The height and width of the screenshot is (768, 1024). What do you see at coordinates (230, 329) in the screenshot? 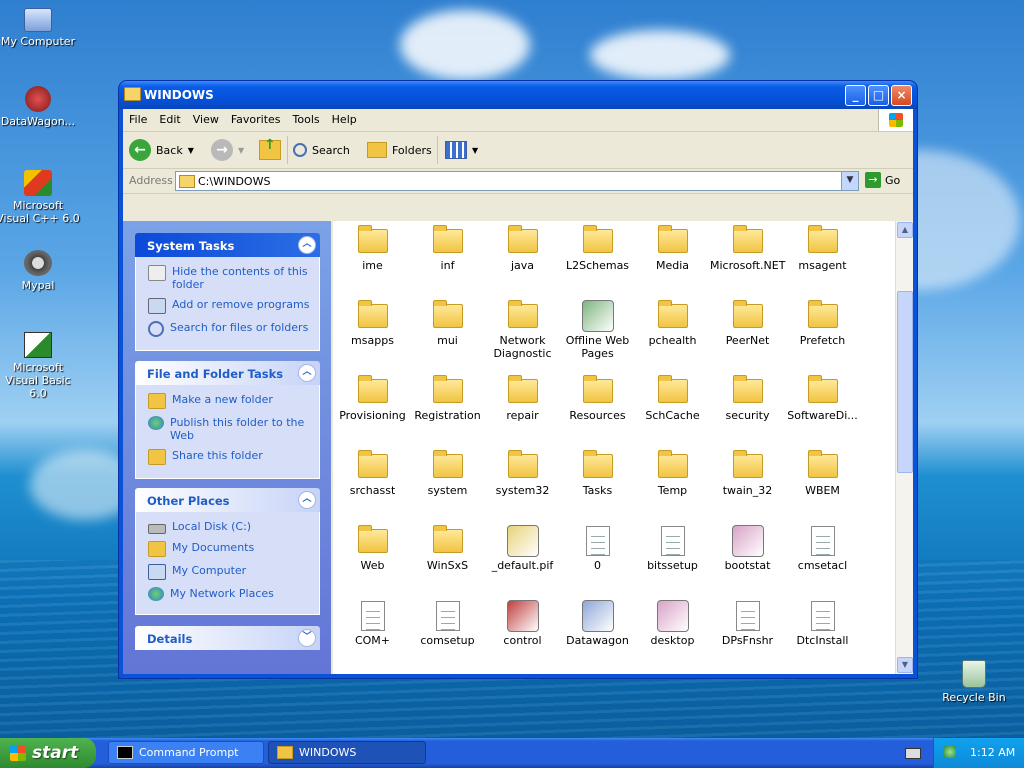
I see `task-search-files: Search for files or folders` at bounding box center [230, 329].